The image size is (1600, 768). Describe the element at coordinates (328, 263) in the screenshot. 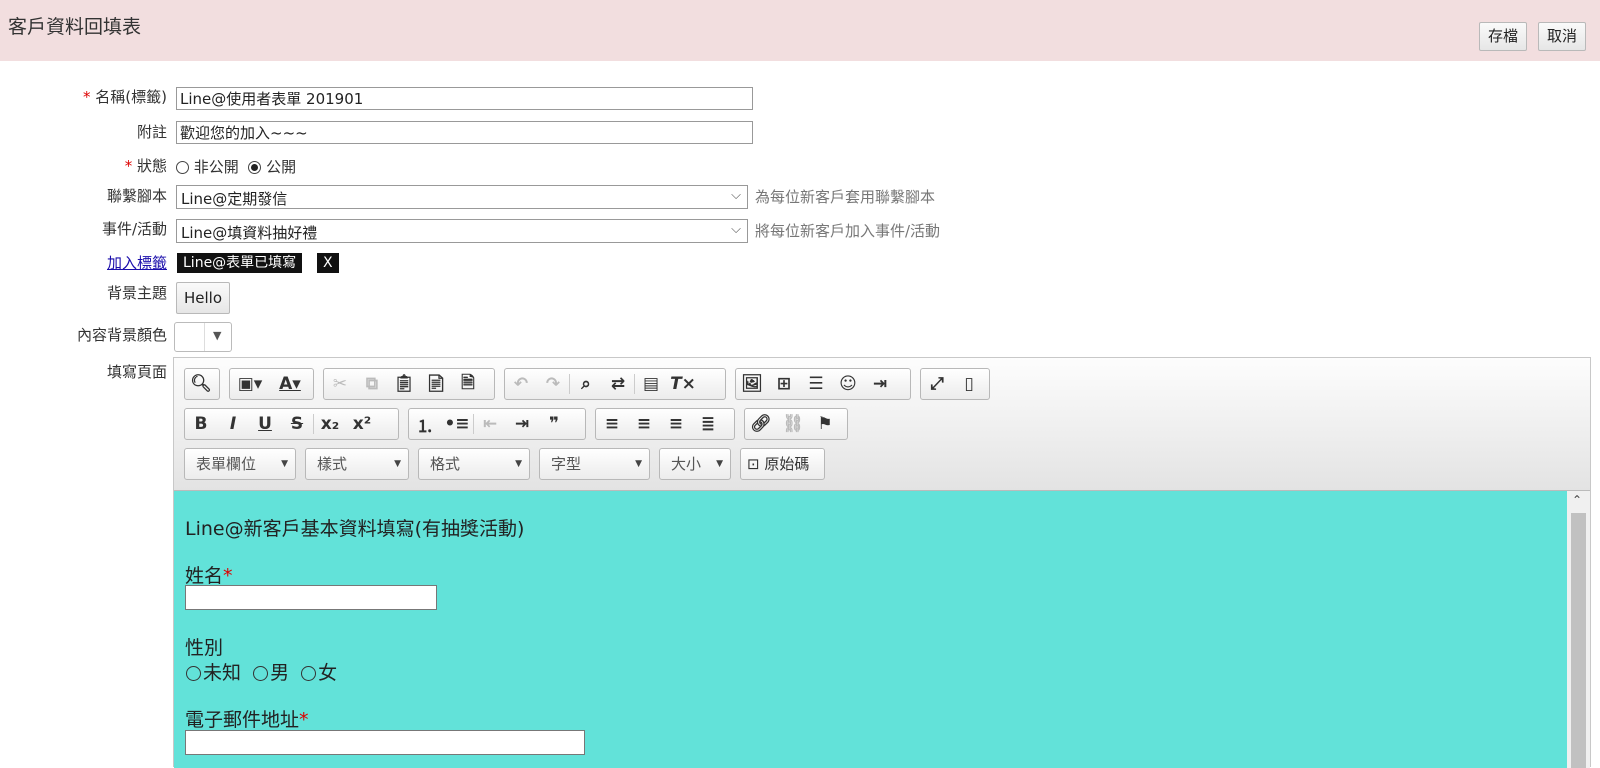

I see `tag-remove-button: X` at that location.